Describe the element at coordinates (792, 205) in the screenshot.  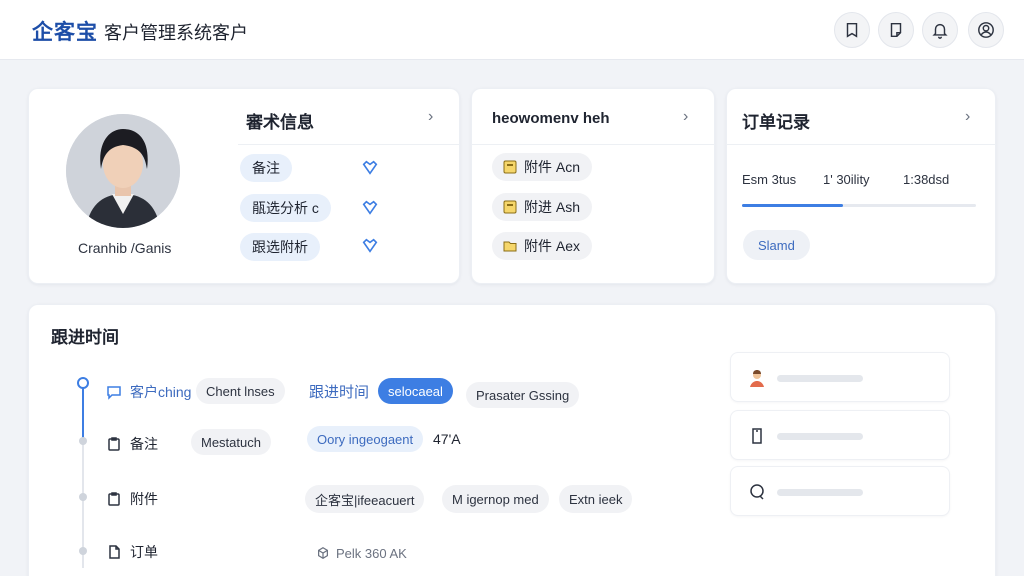
I see `order-progress-fill` at that location.